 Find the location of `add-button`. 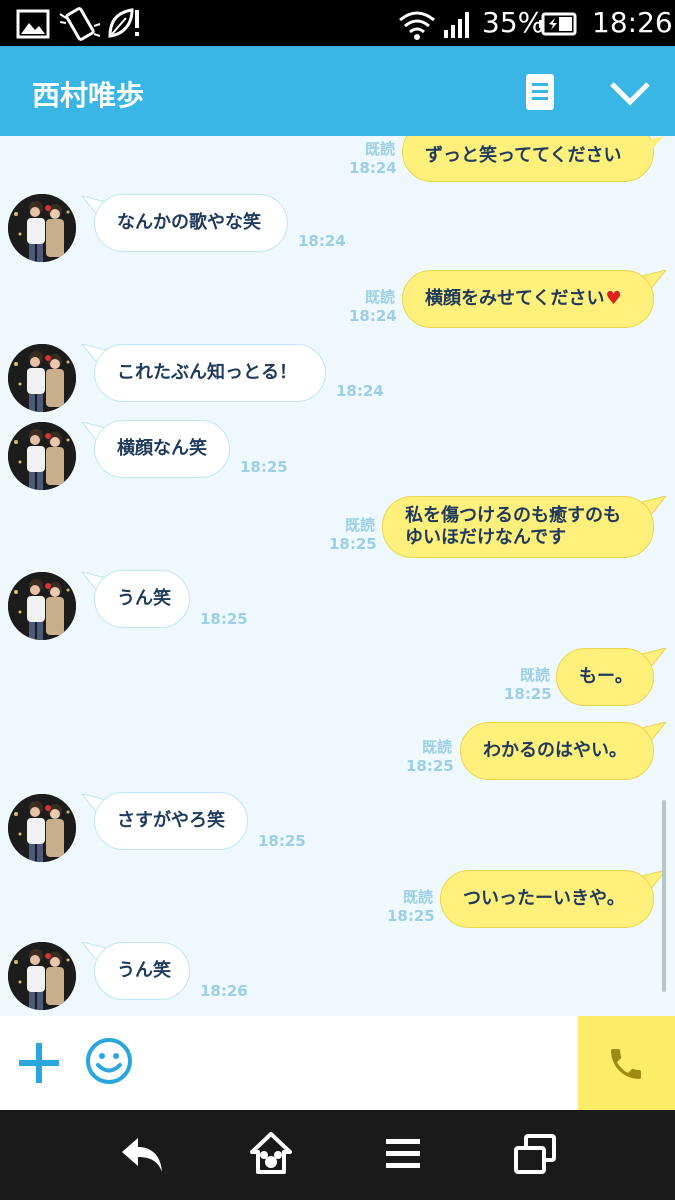

add-button is located at coordinates (39, 1065).